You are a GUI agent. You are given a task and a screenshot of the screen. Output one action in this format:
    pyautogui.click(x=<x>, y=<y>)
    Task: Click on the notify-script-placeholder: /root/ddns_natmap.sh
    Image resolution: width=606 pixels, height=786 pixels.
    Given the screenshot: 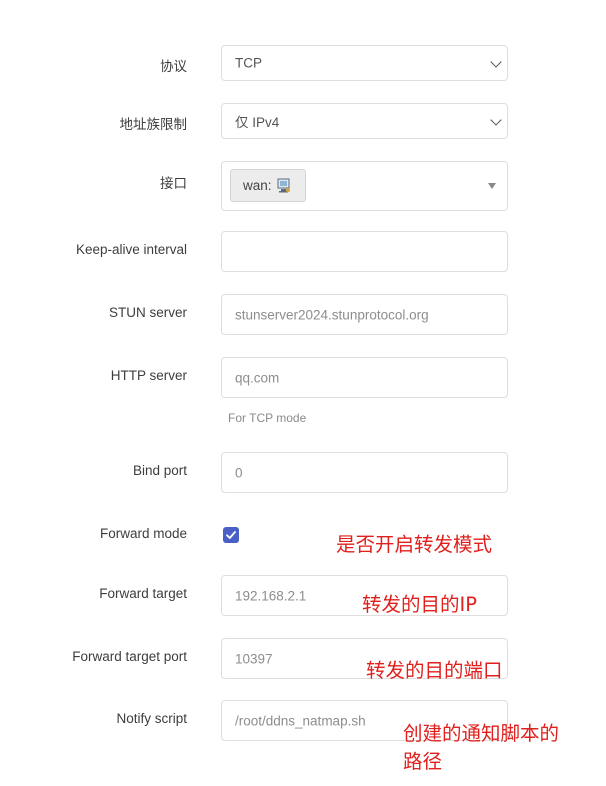 What is the action you would take?
    pyautogui.click(x=300, y=720)
    